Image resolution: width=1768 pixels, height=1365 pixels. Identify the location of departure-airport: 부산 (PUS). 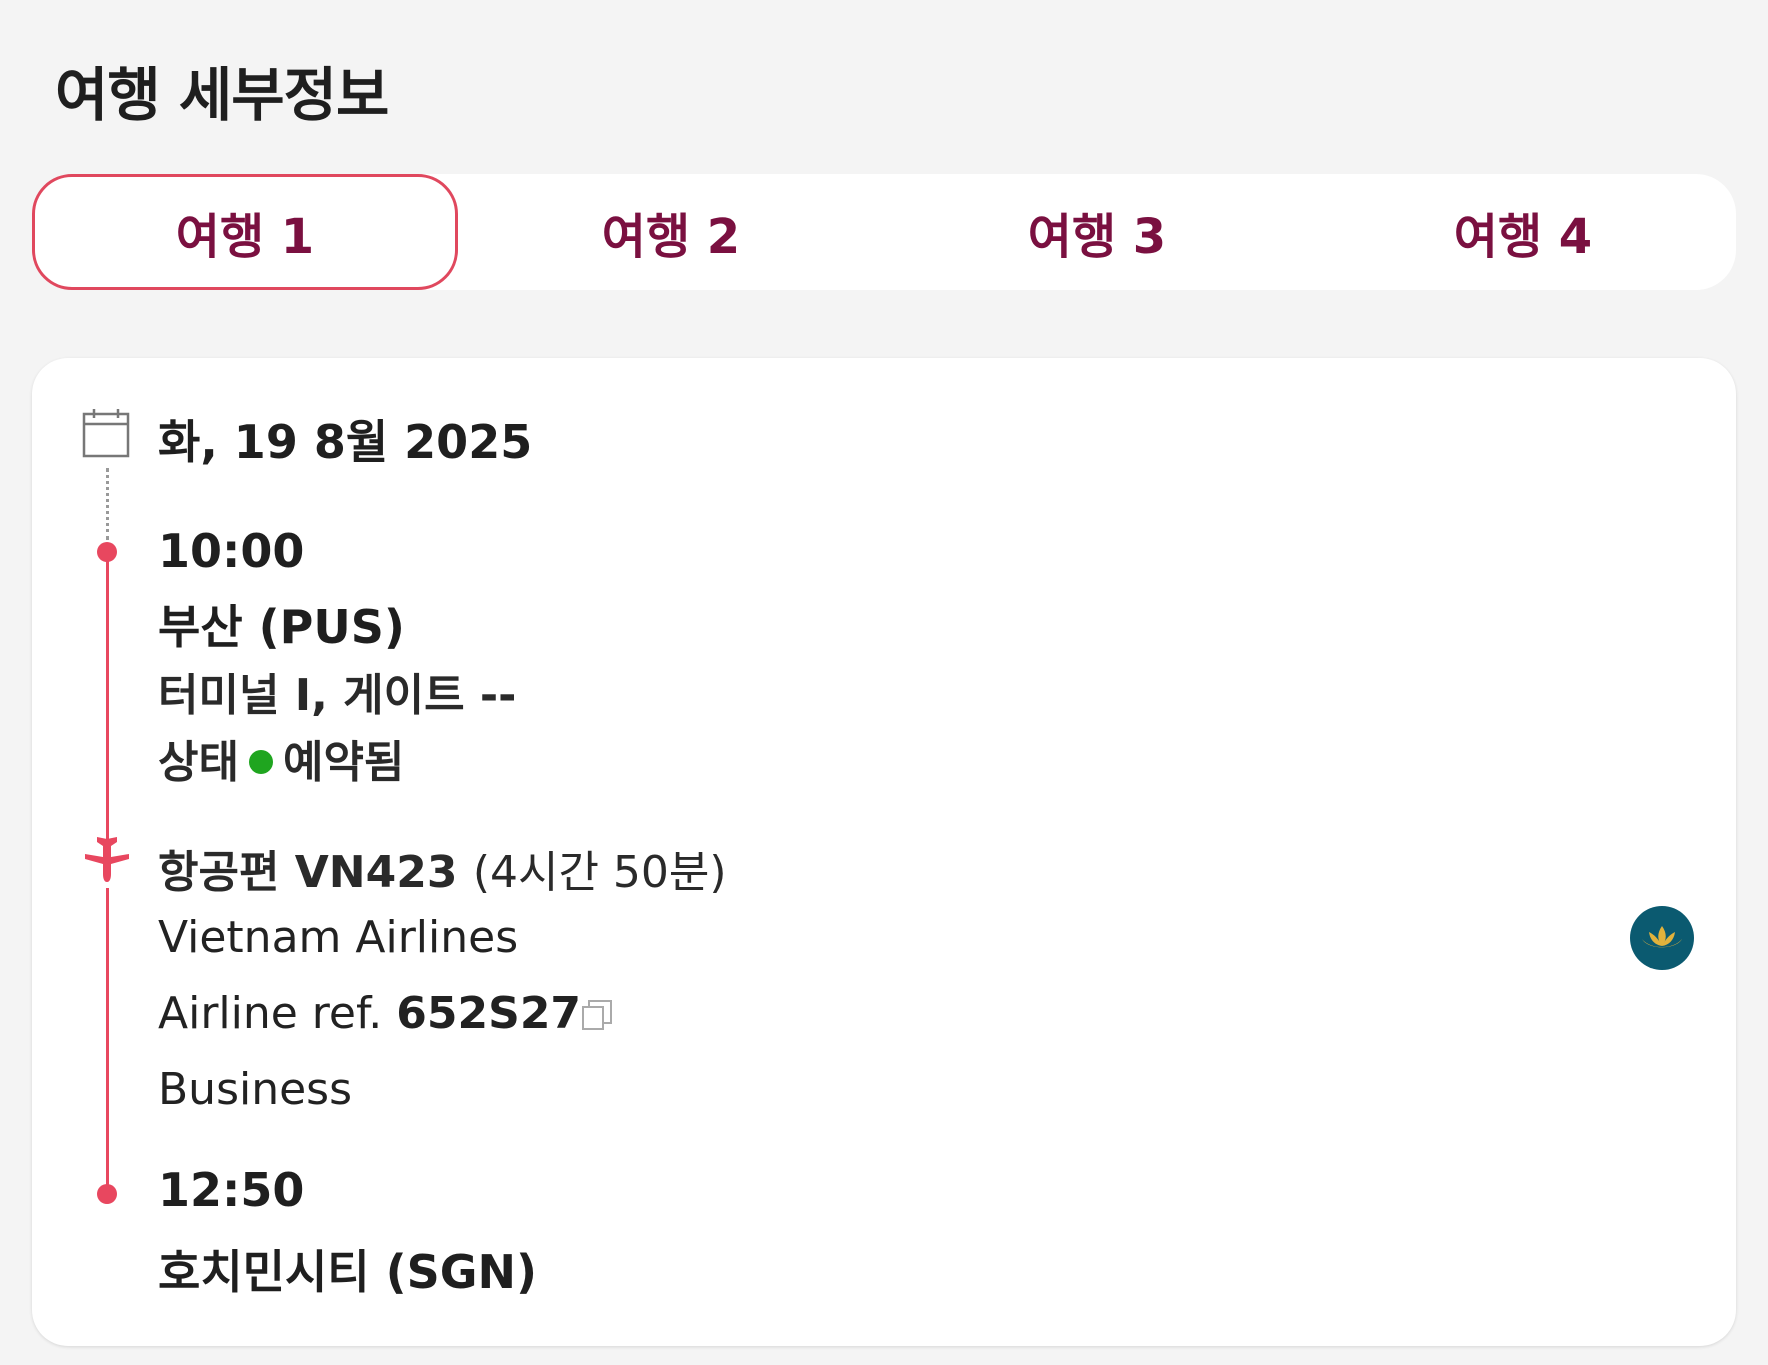
(281, 627).